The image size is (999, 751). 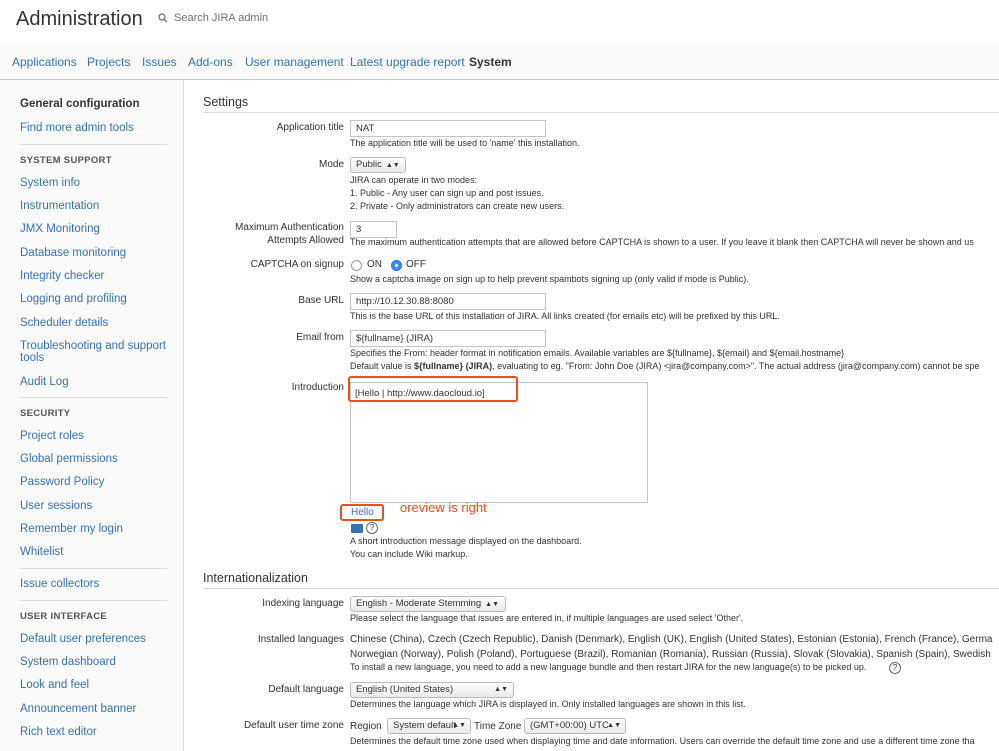 I want to click on captcha-on-radio, so click(x=356, y=265).